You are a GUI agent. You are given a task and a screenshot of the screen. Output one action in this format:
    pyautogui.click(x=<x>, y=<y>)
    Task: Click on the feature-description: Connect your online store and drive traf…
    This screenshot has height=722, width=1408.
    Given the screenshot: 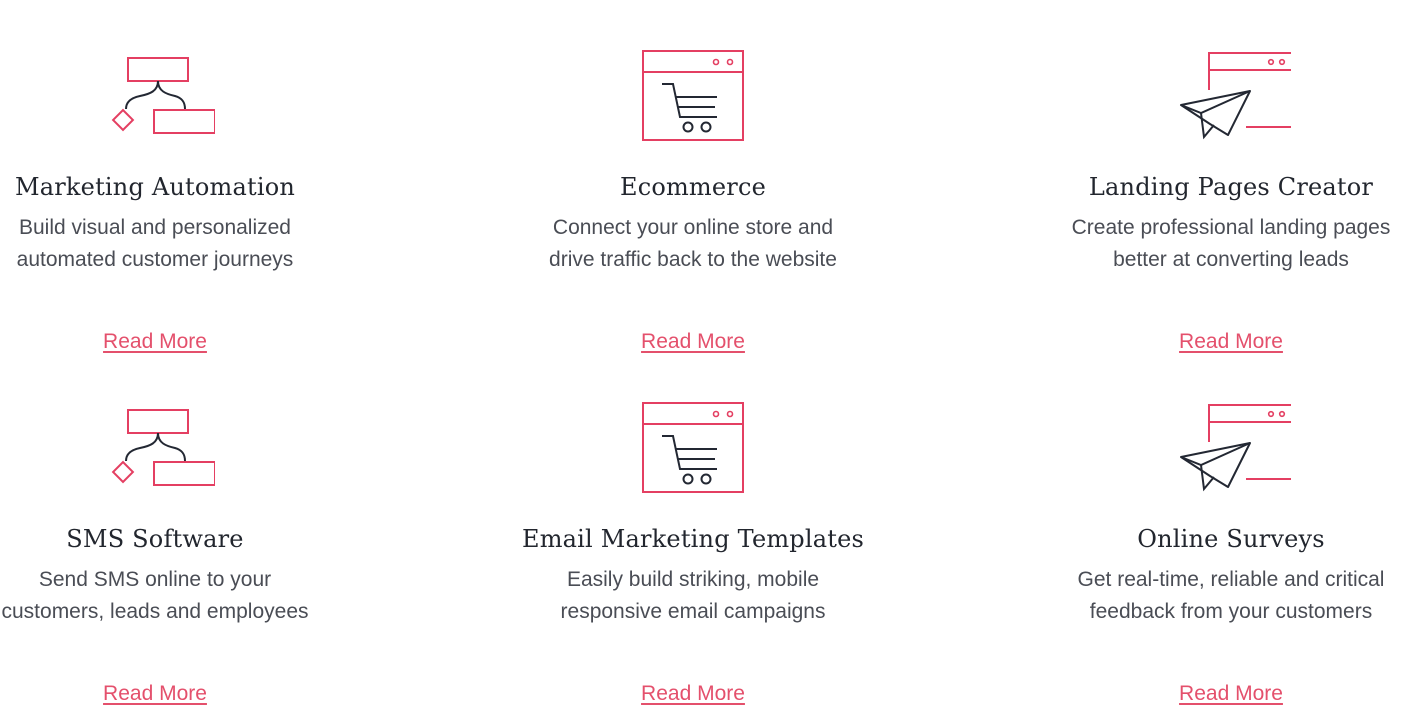 What is the action you would take?
    pyautogui.click(x=693, y=244)
    